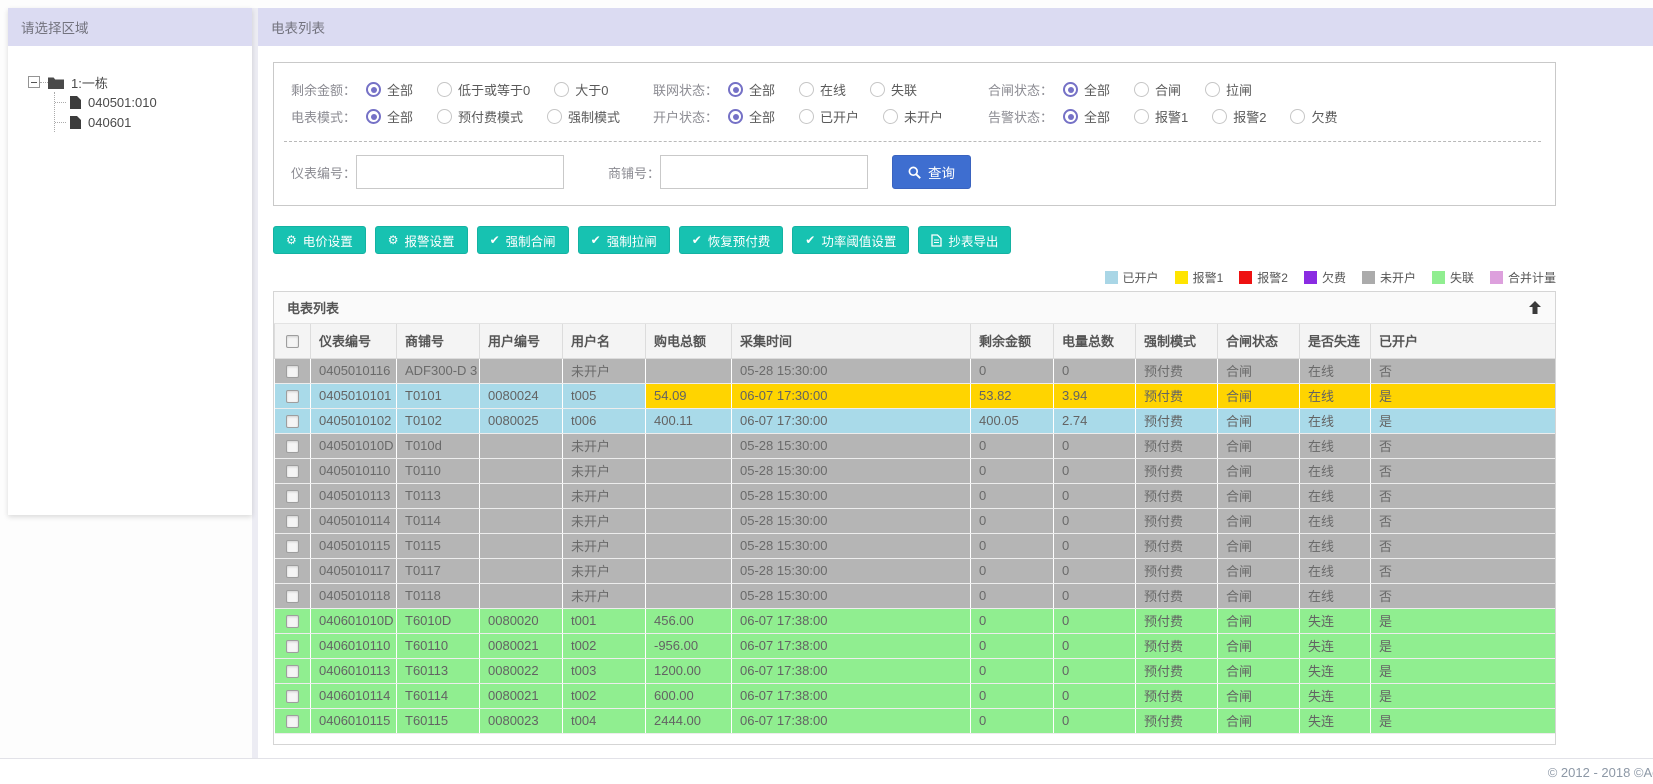 The height and width of the screenshot is (784, 1653). Describe the element at coordinates (751, 89) in the screenshot. I see `radio-option-network-status-0: 全部` at that location.